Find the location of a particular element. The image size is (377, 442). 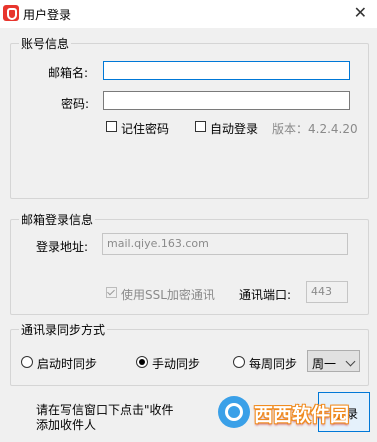

hint-line-2: 添加收件人 is located at coordinates (66, 425).